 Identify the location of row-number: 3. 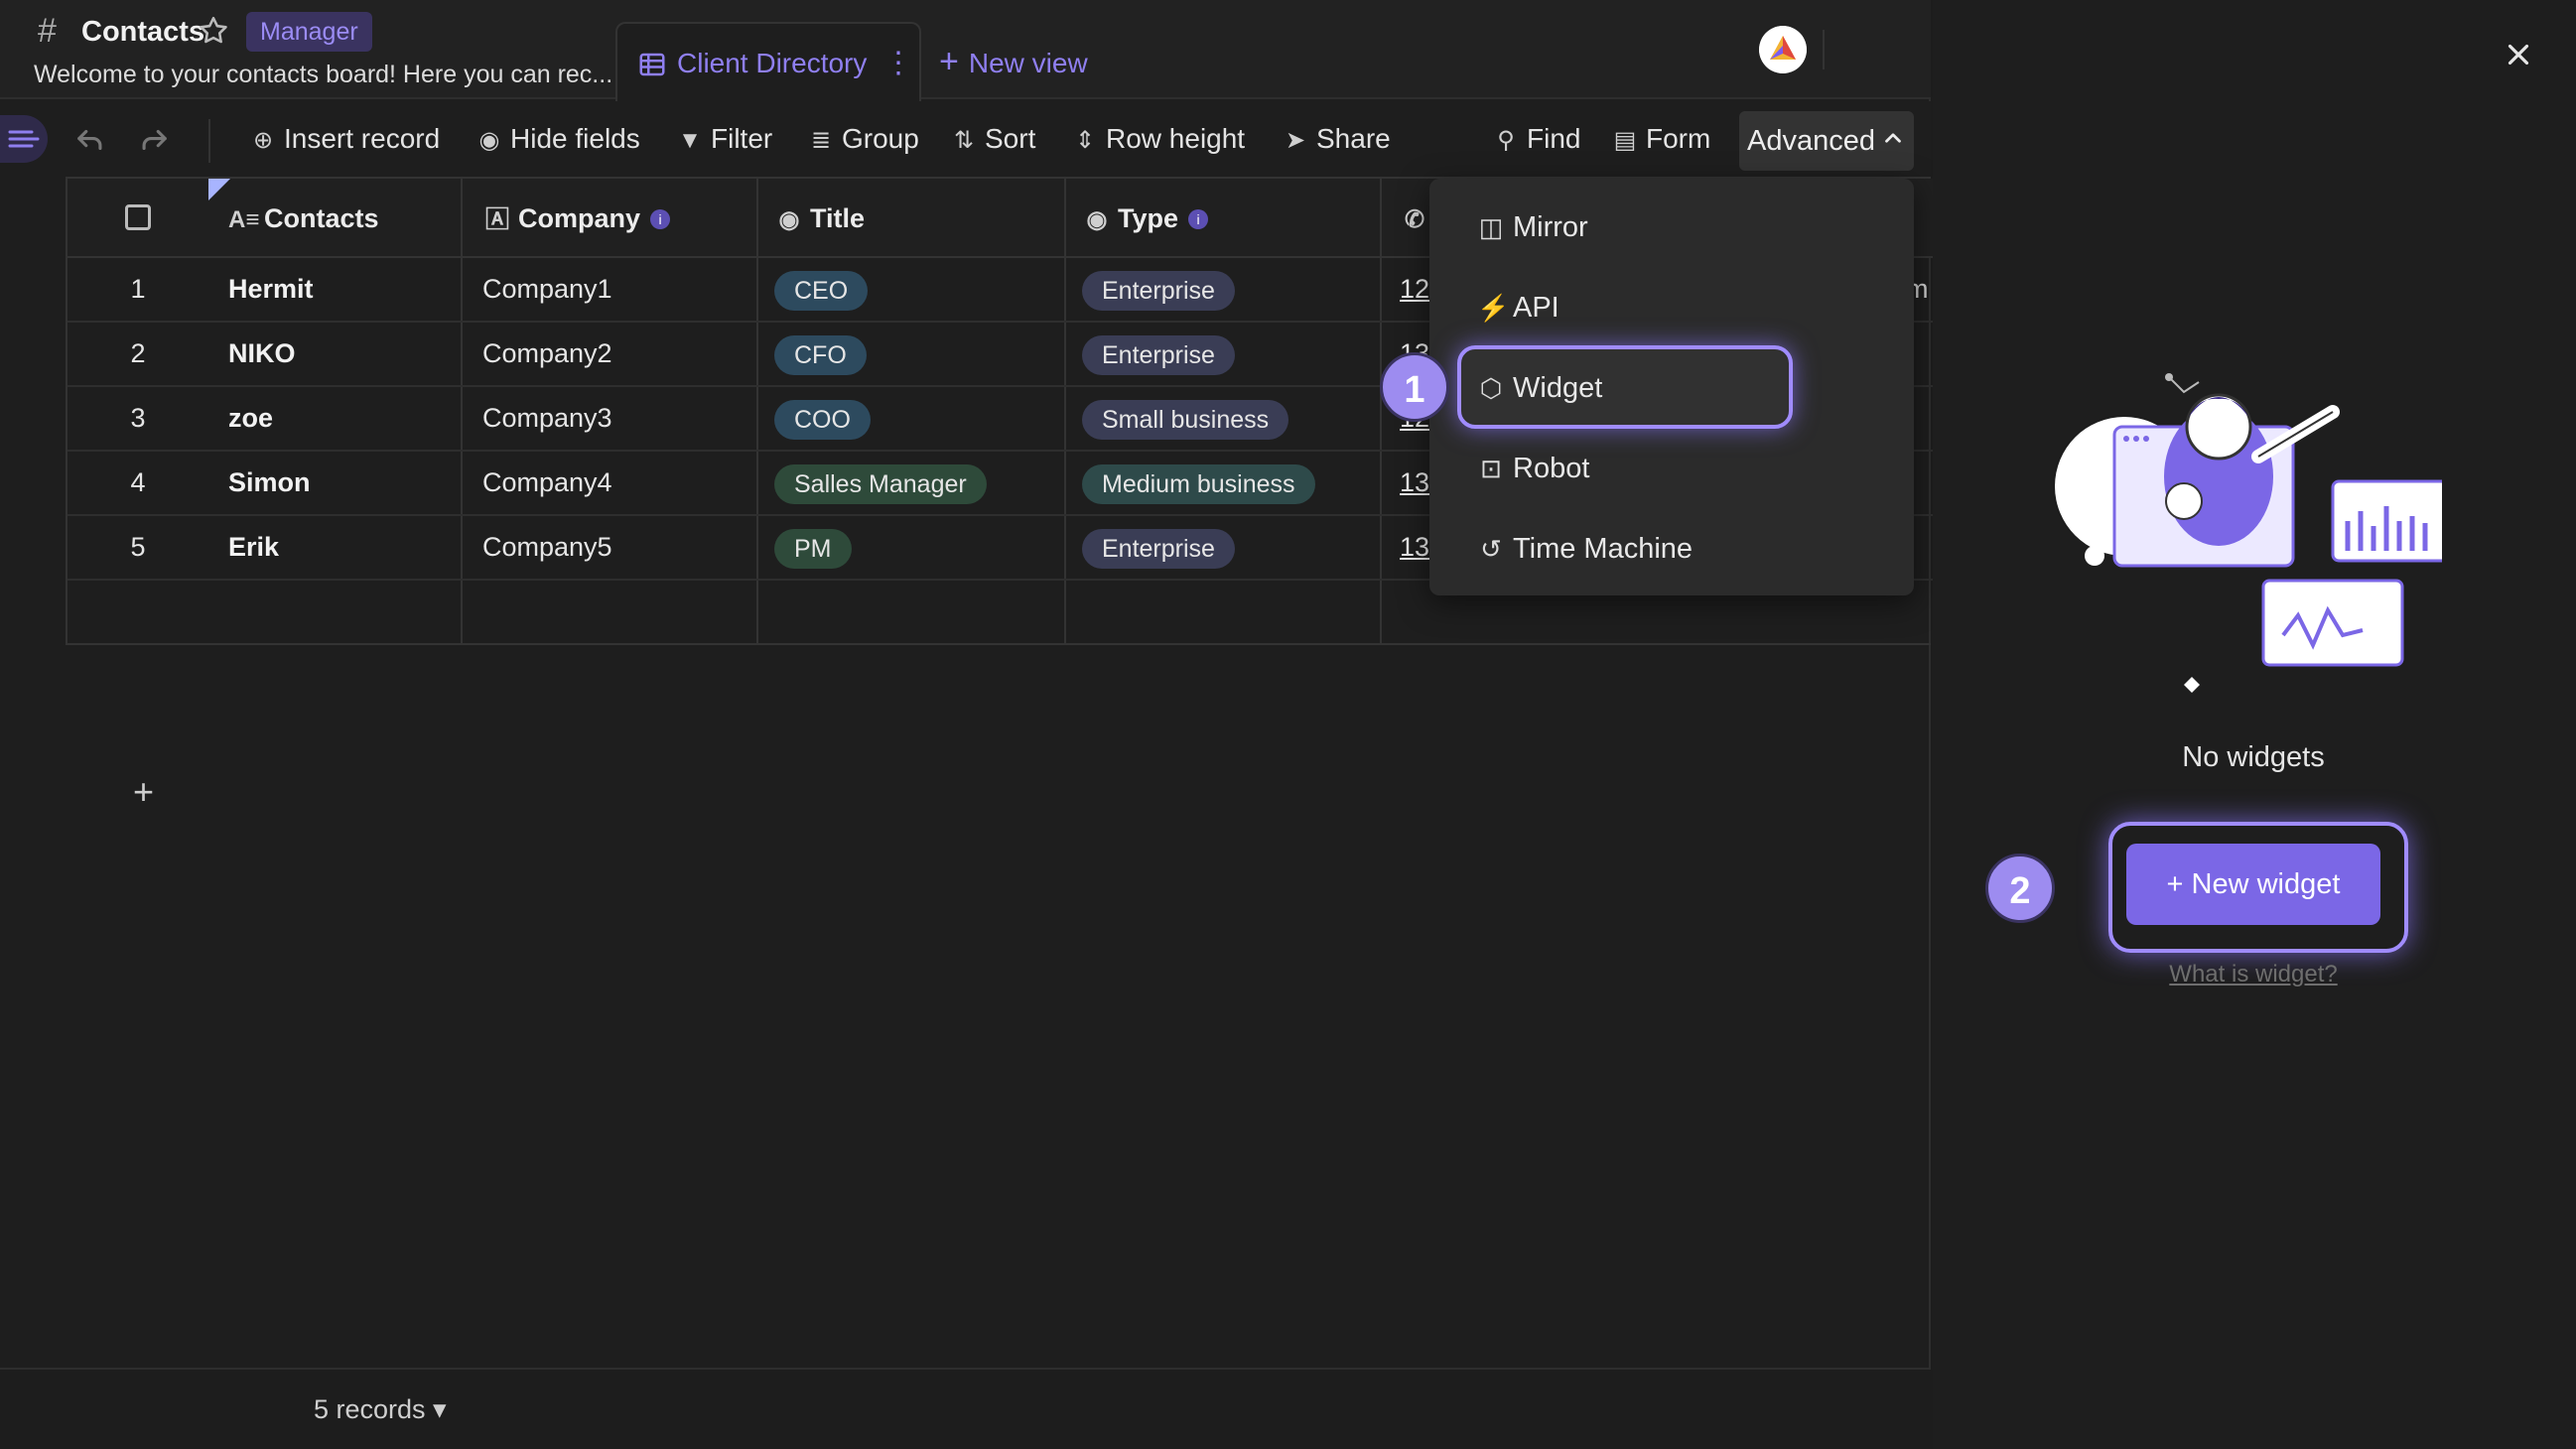
(138, 418).